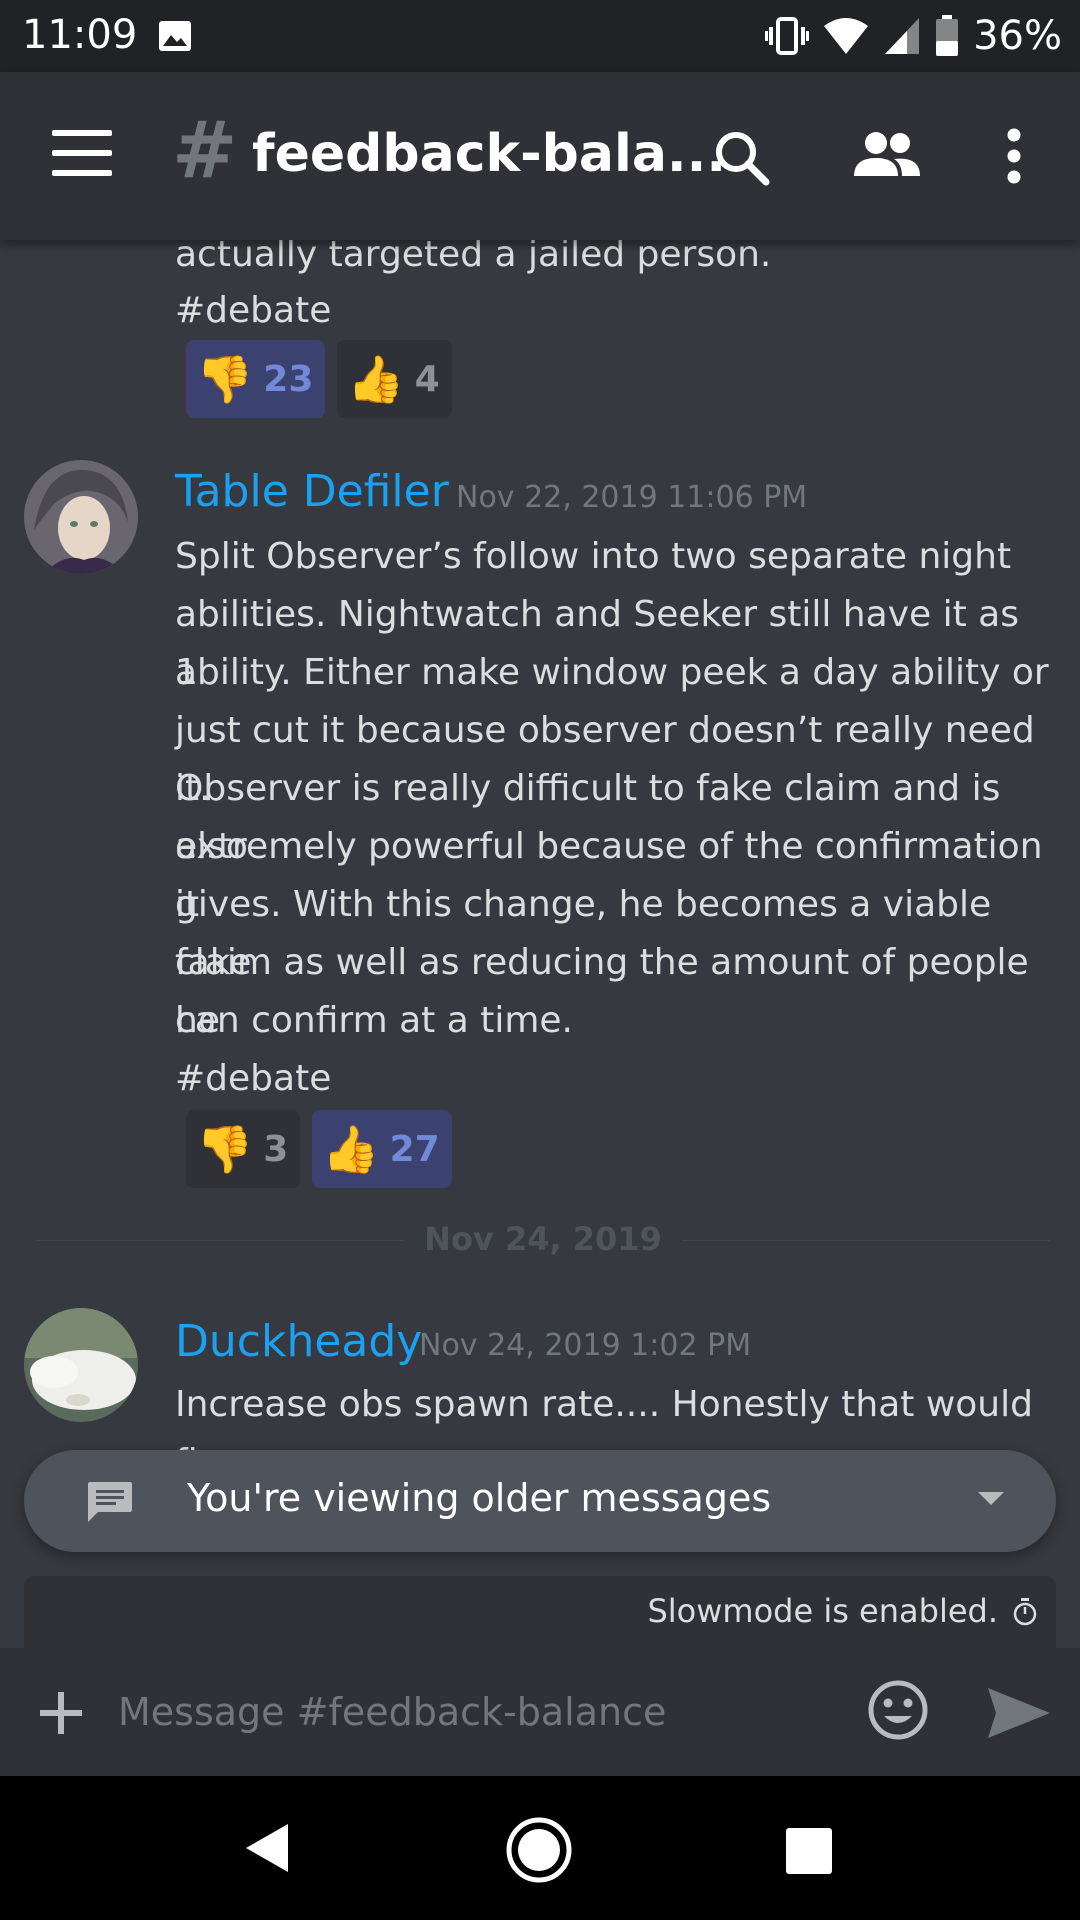 This screenshot has width=1080, height=1920. I want to click on reaction-count: 3, so click(276, 1149).